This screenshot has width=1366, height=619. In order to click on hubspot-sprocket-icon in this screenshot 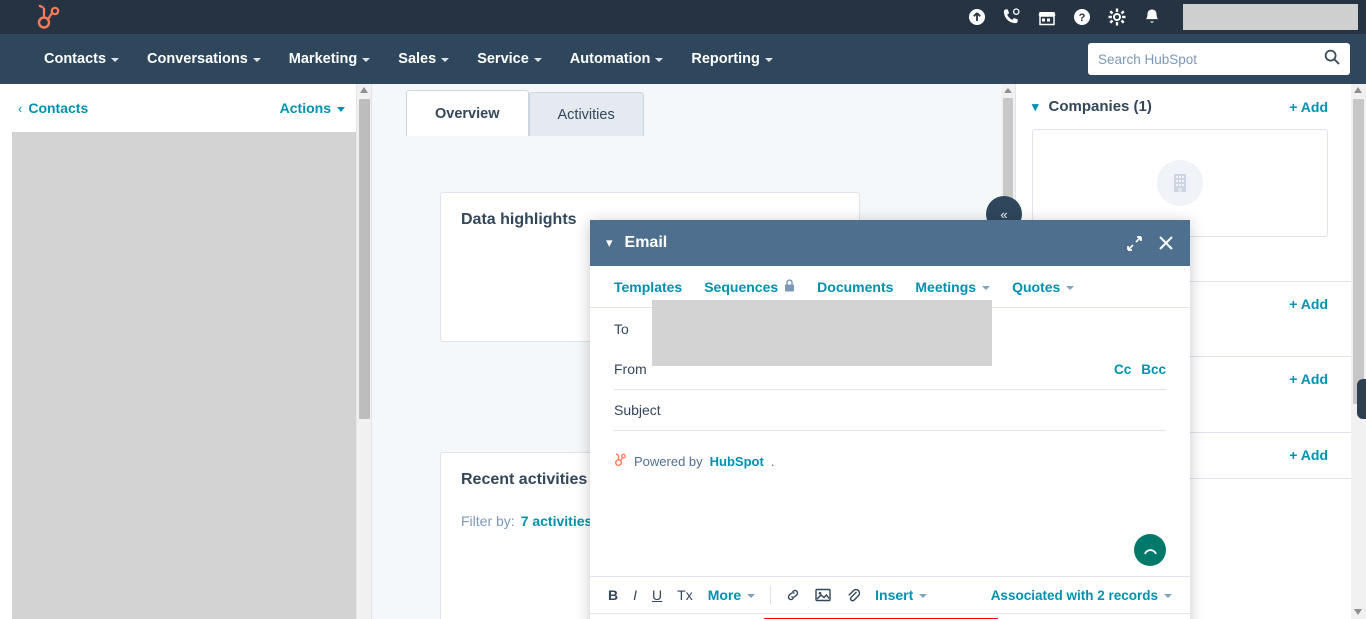, I will do `click(620, 461)`.